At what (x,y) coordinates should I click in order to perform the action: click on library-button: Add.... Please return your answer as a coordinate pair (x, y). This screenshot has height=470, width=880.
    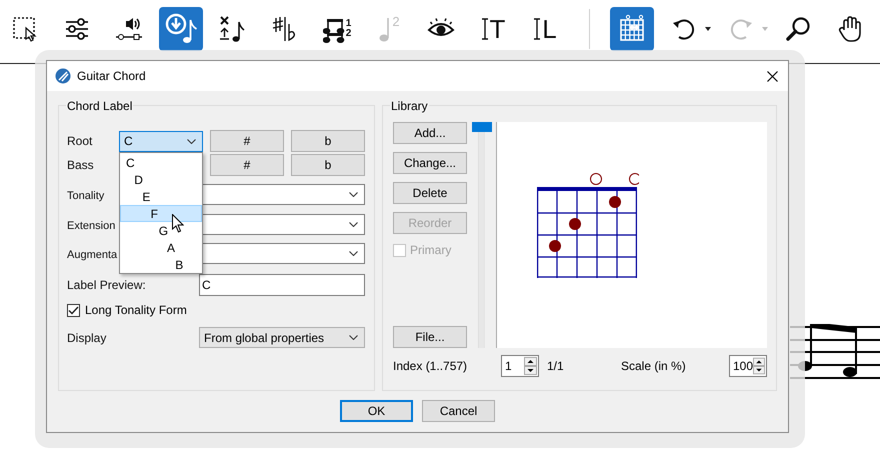
    Looking at the image, I should click on (430, 133).